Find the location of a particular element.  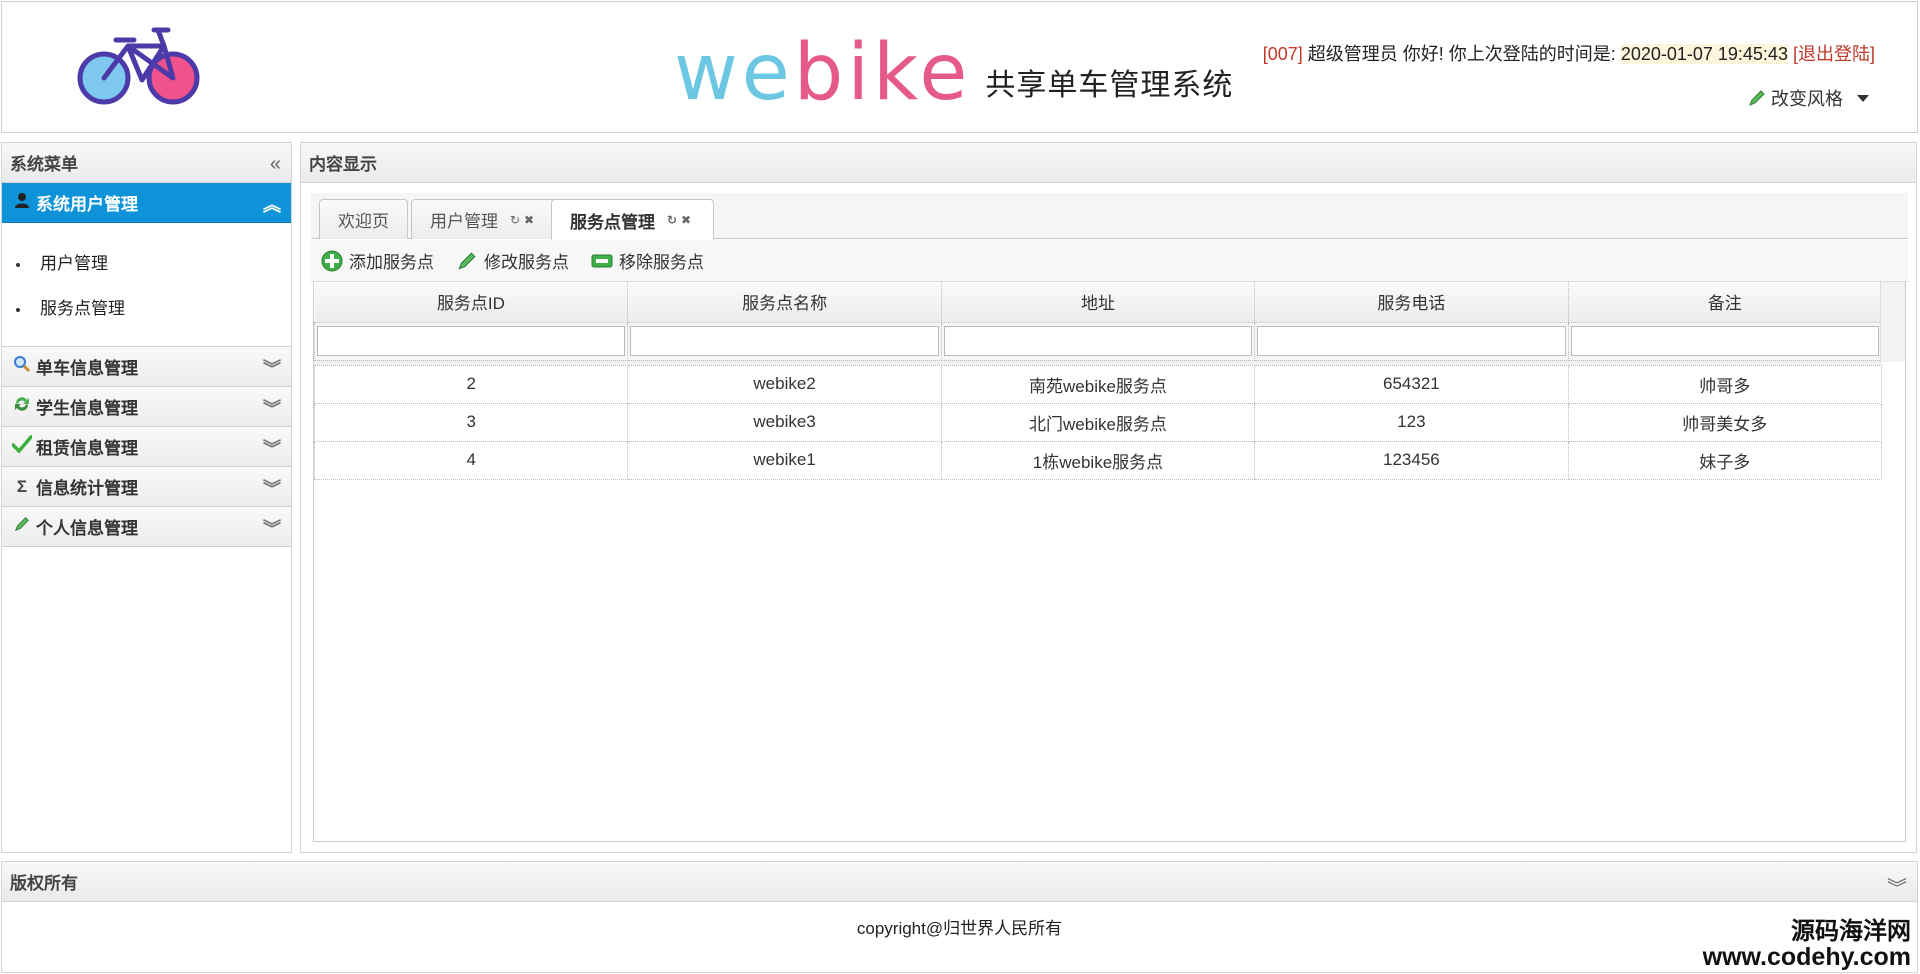

cell-id: 4 is located at coordinates (471, 460).